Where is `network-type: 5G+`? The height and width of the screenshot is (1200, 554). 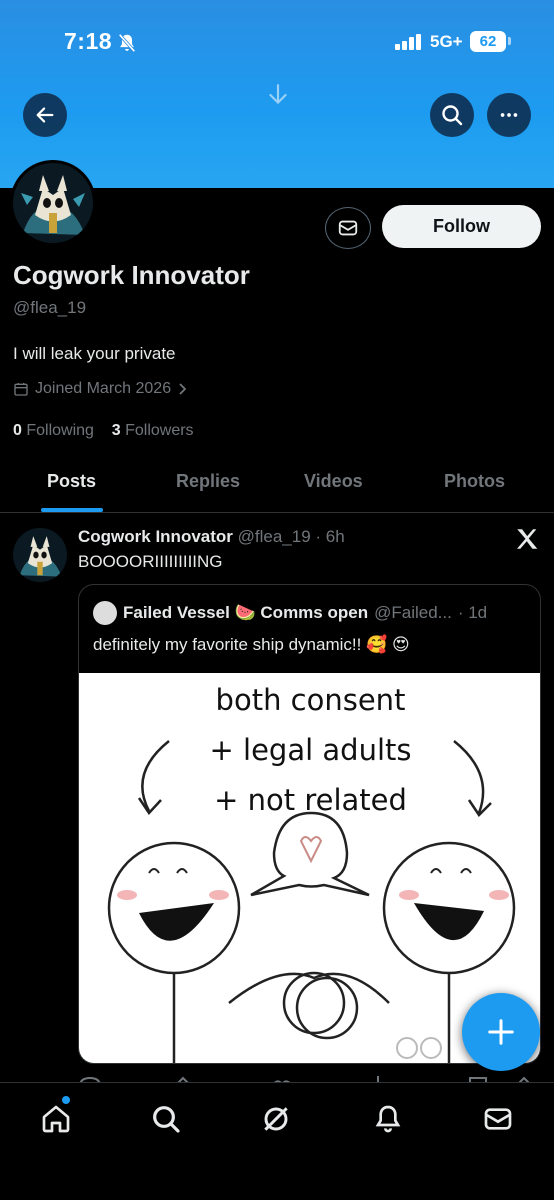
network-type: 5G+ is located at coordinates (446, 41).